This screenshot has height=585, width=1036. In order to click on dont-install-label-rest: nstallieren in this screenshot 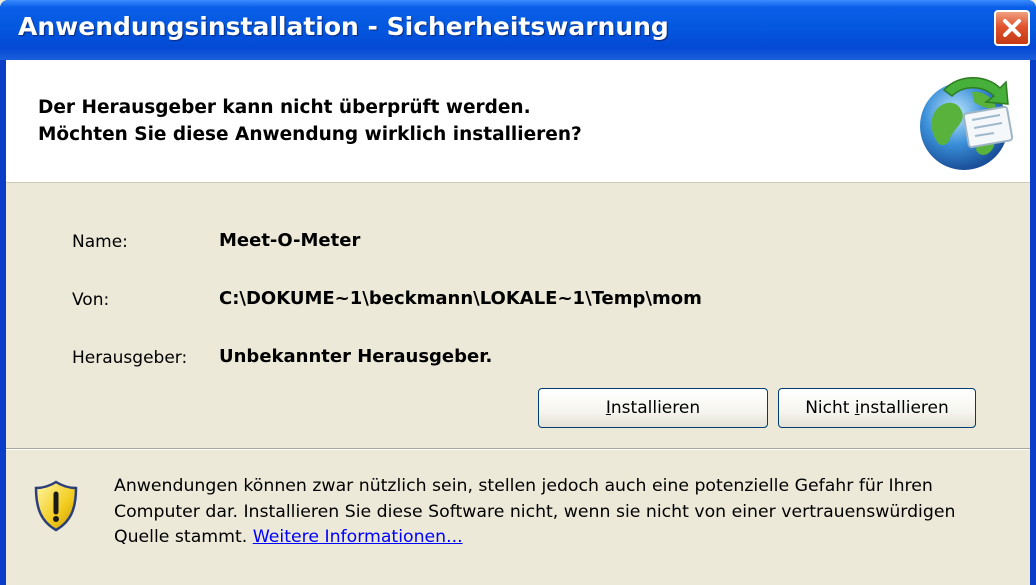, I will do `click(904, 408)`.